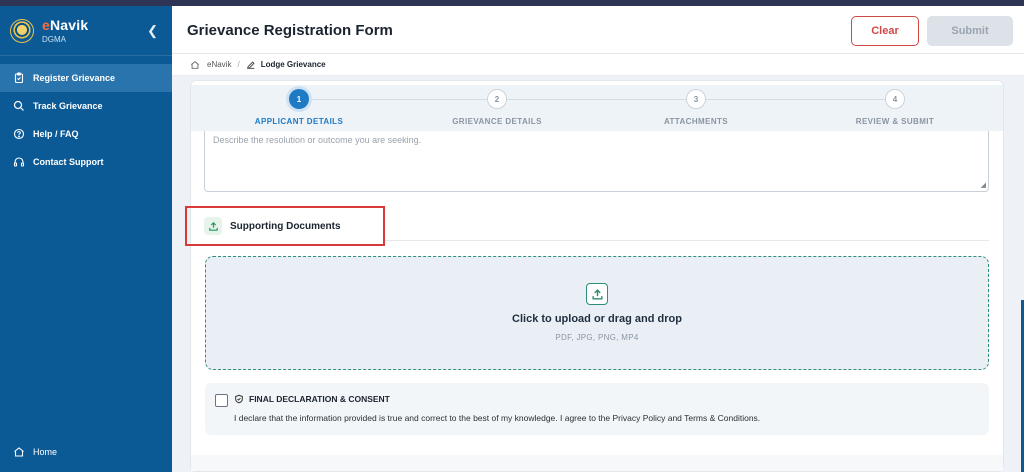 The width and height of the screenshot is (1024, 472). I want to click on shield-check-icon, so click(239, 399).